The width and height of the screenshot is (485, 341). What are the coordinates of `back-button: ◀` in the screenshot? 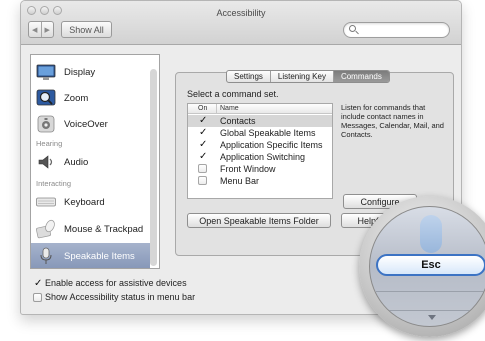 It's located at (35, 29).